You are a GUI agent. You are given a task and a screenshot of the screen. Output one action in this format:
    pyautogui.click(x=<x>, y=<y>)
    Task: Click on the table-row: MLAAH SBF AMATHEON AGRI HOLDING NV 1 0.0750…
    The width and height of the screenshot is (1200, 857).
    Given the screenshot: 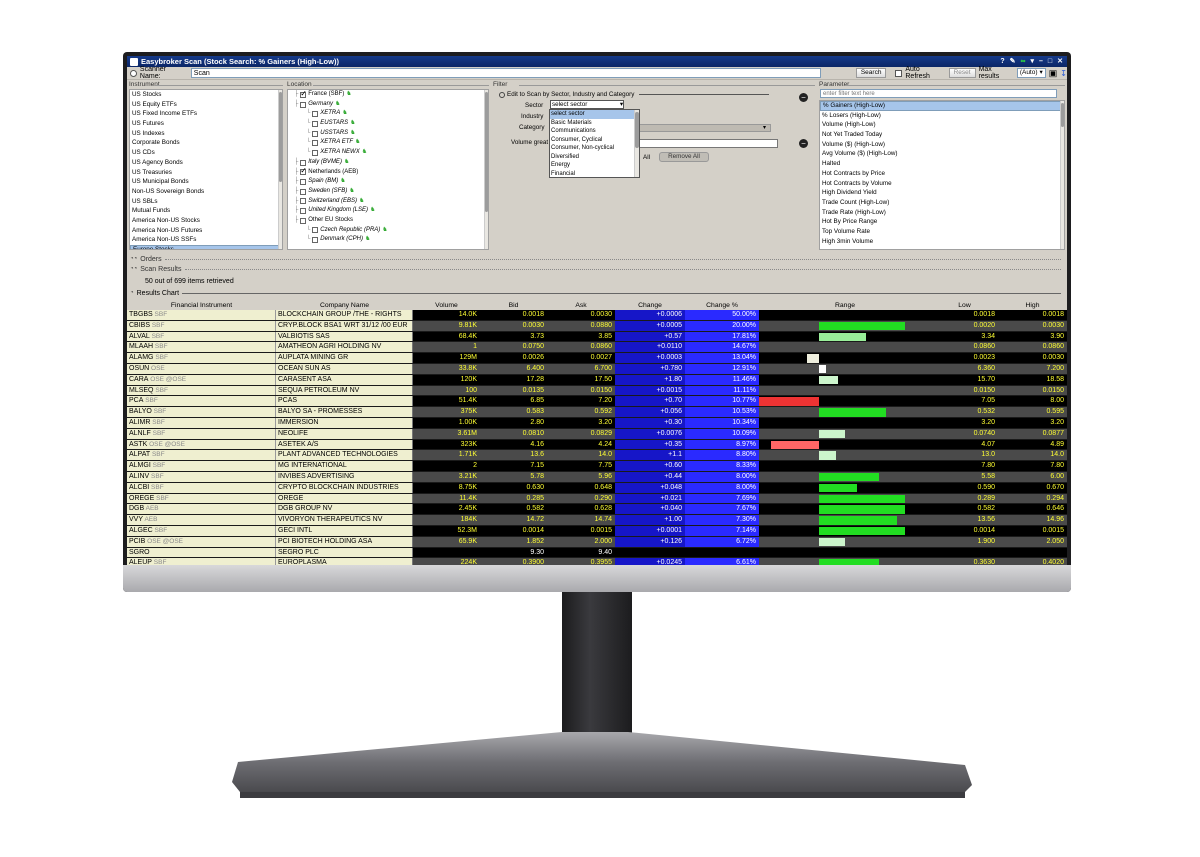 What is the action you would take?
    pyautogui.click(x=597, y=348)
    